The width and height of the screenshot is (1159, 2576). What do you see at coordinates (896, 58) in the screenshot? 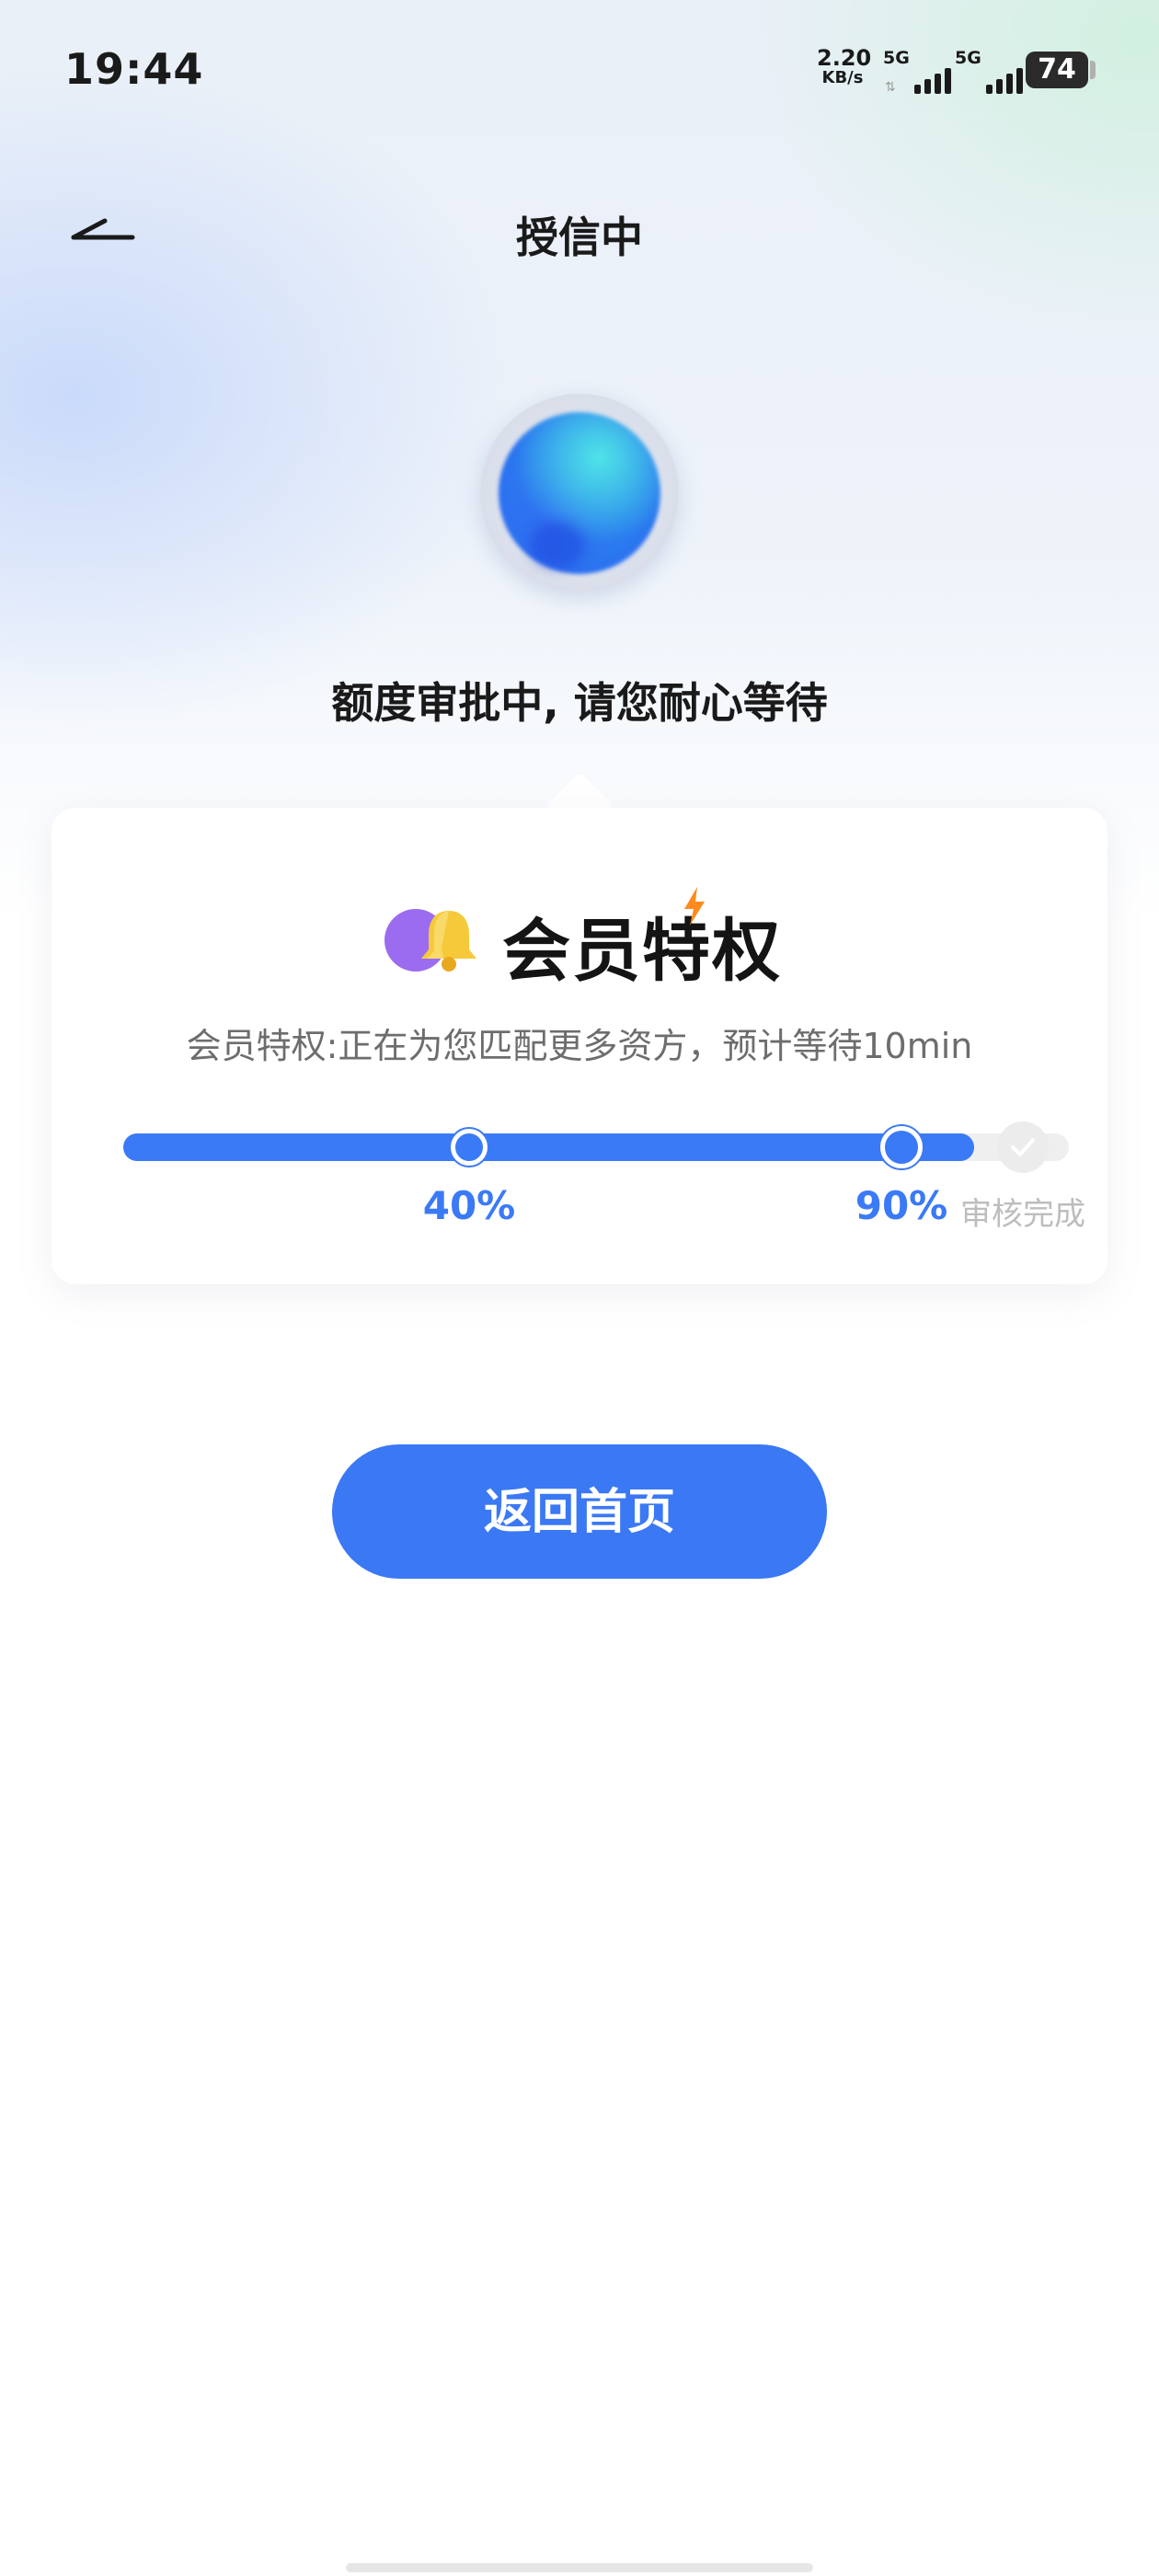
I see `signal-1-label: 5G` at bounding box center [896, 58].